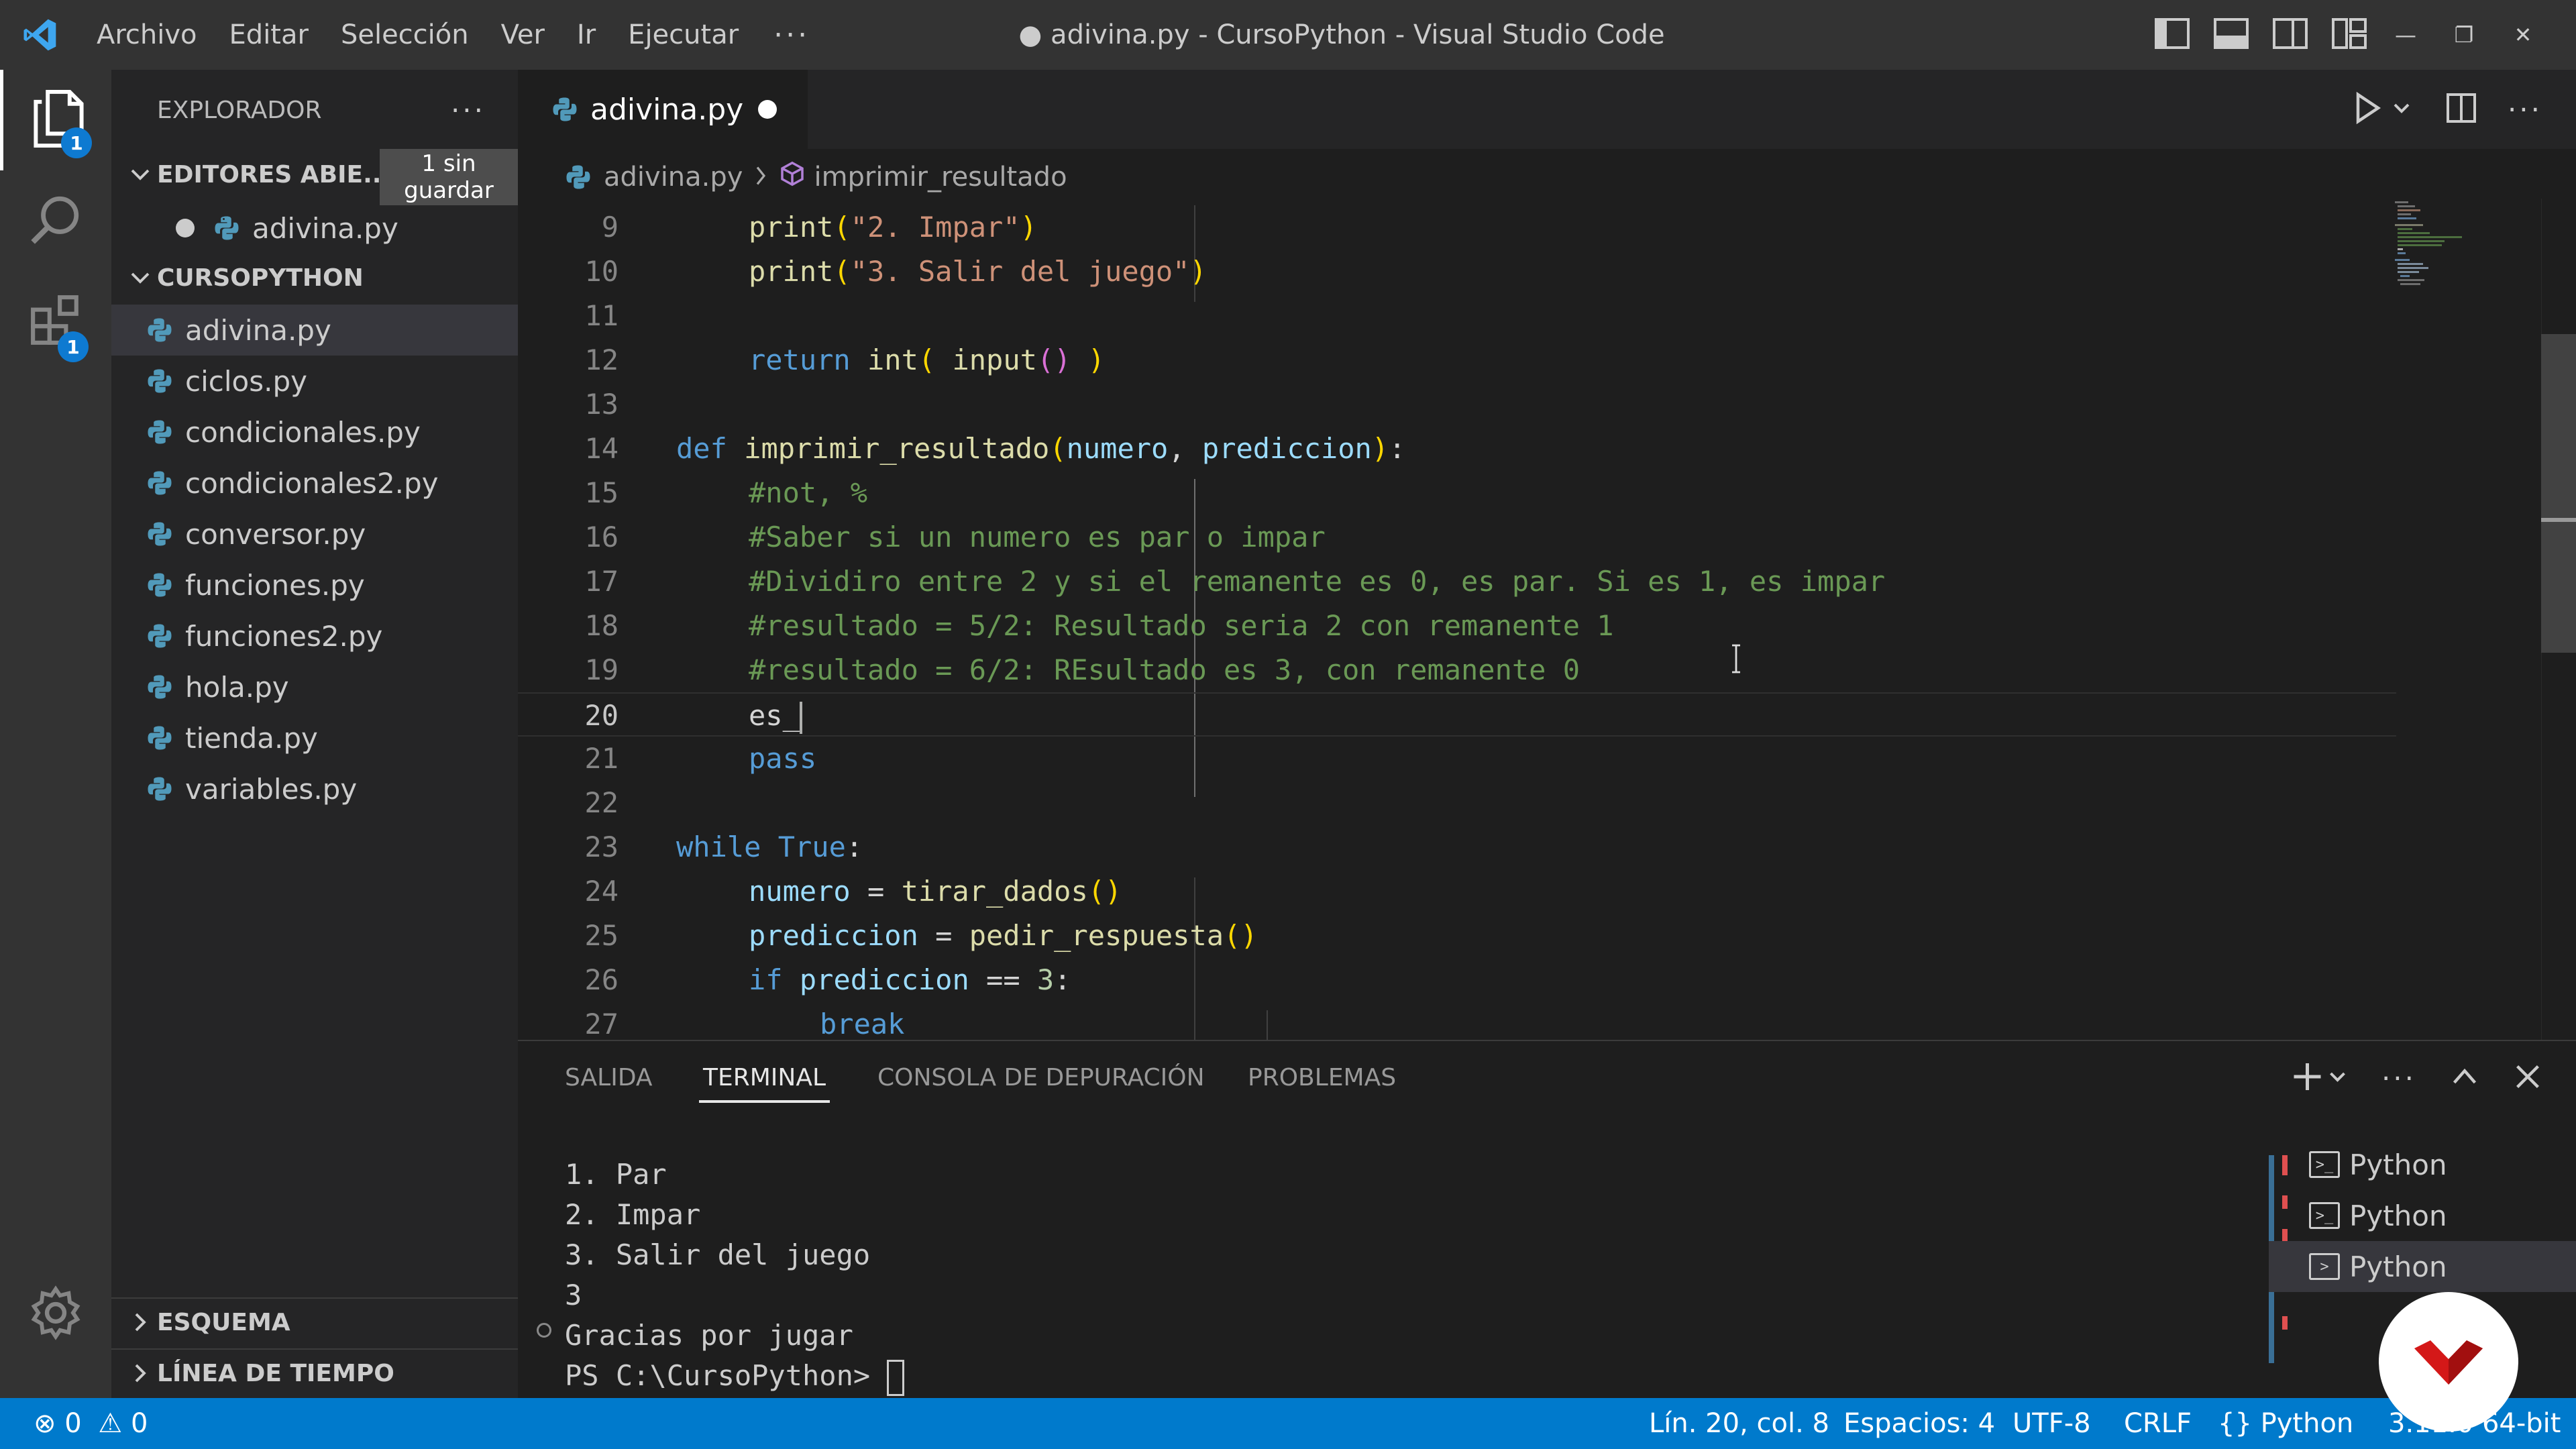 This screenshot has height=1449, width=2576. What do you see at coordinates (1739, 1423) in the screenshot?
I see `cursor-position-status: Lín. 20, col. 8` at bounding box center [1739, 1423].